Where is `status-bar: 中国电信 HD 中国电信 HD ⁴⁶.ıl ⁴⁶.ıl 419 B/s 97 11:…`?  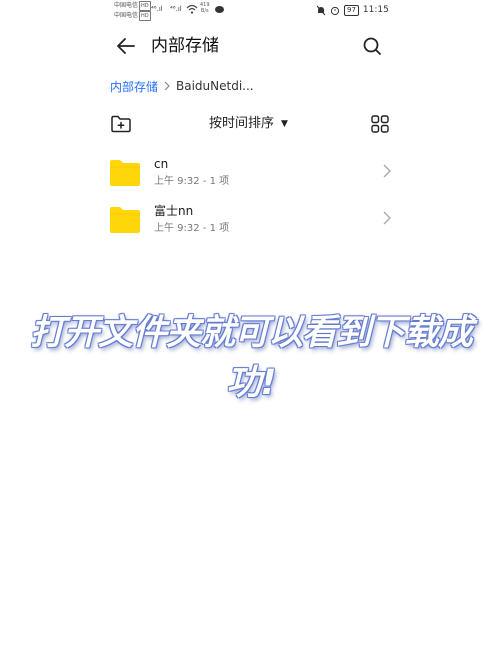
status-bar: 中国电信 HD 中国电信 HD ⁴⁶.ıl ⁴⁶.ıl 419 B/s 97 11:… is located at coordinates (250, 11).